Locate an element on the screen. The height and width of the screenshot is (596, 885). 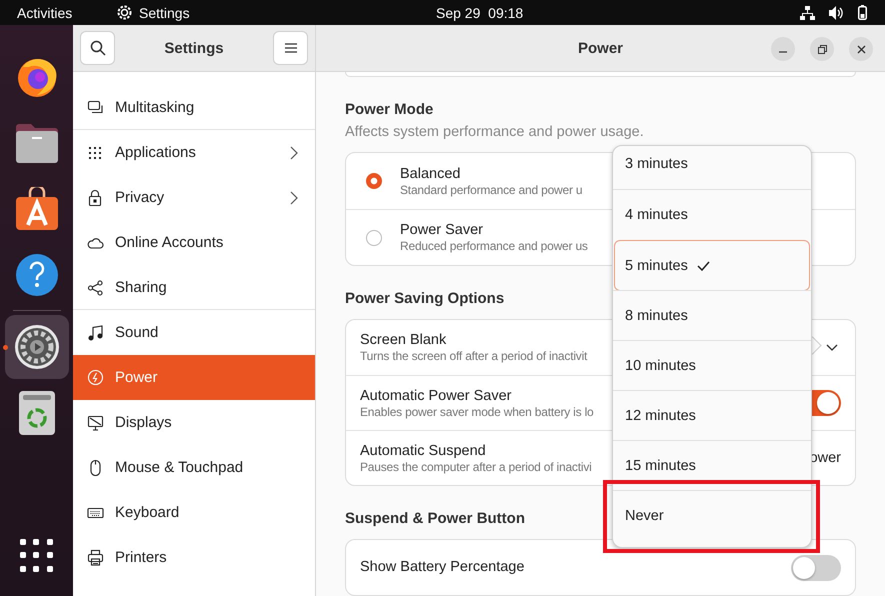
chevron-down-icon is located at coordinates (832, 348).